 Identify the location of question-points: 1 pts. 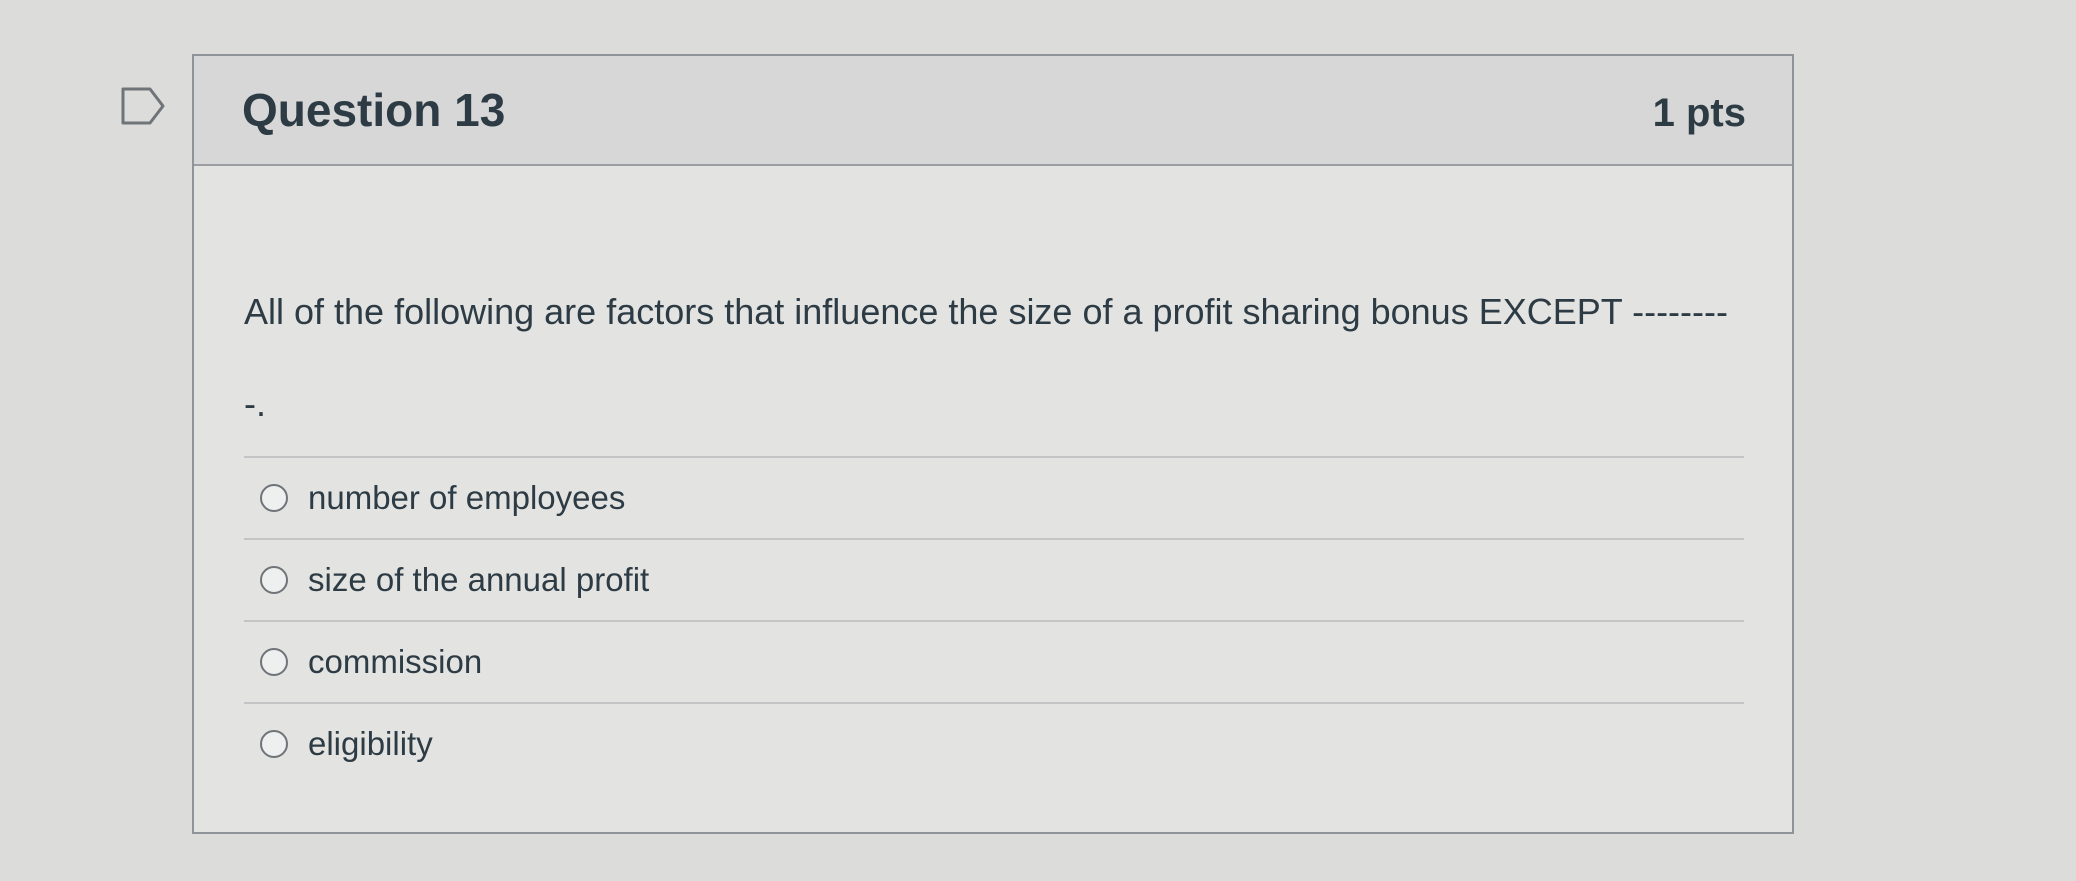
(1699, 113).